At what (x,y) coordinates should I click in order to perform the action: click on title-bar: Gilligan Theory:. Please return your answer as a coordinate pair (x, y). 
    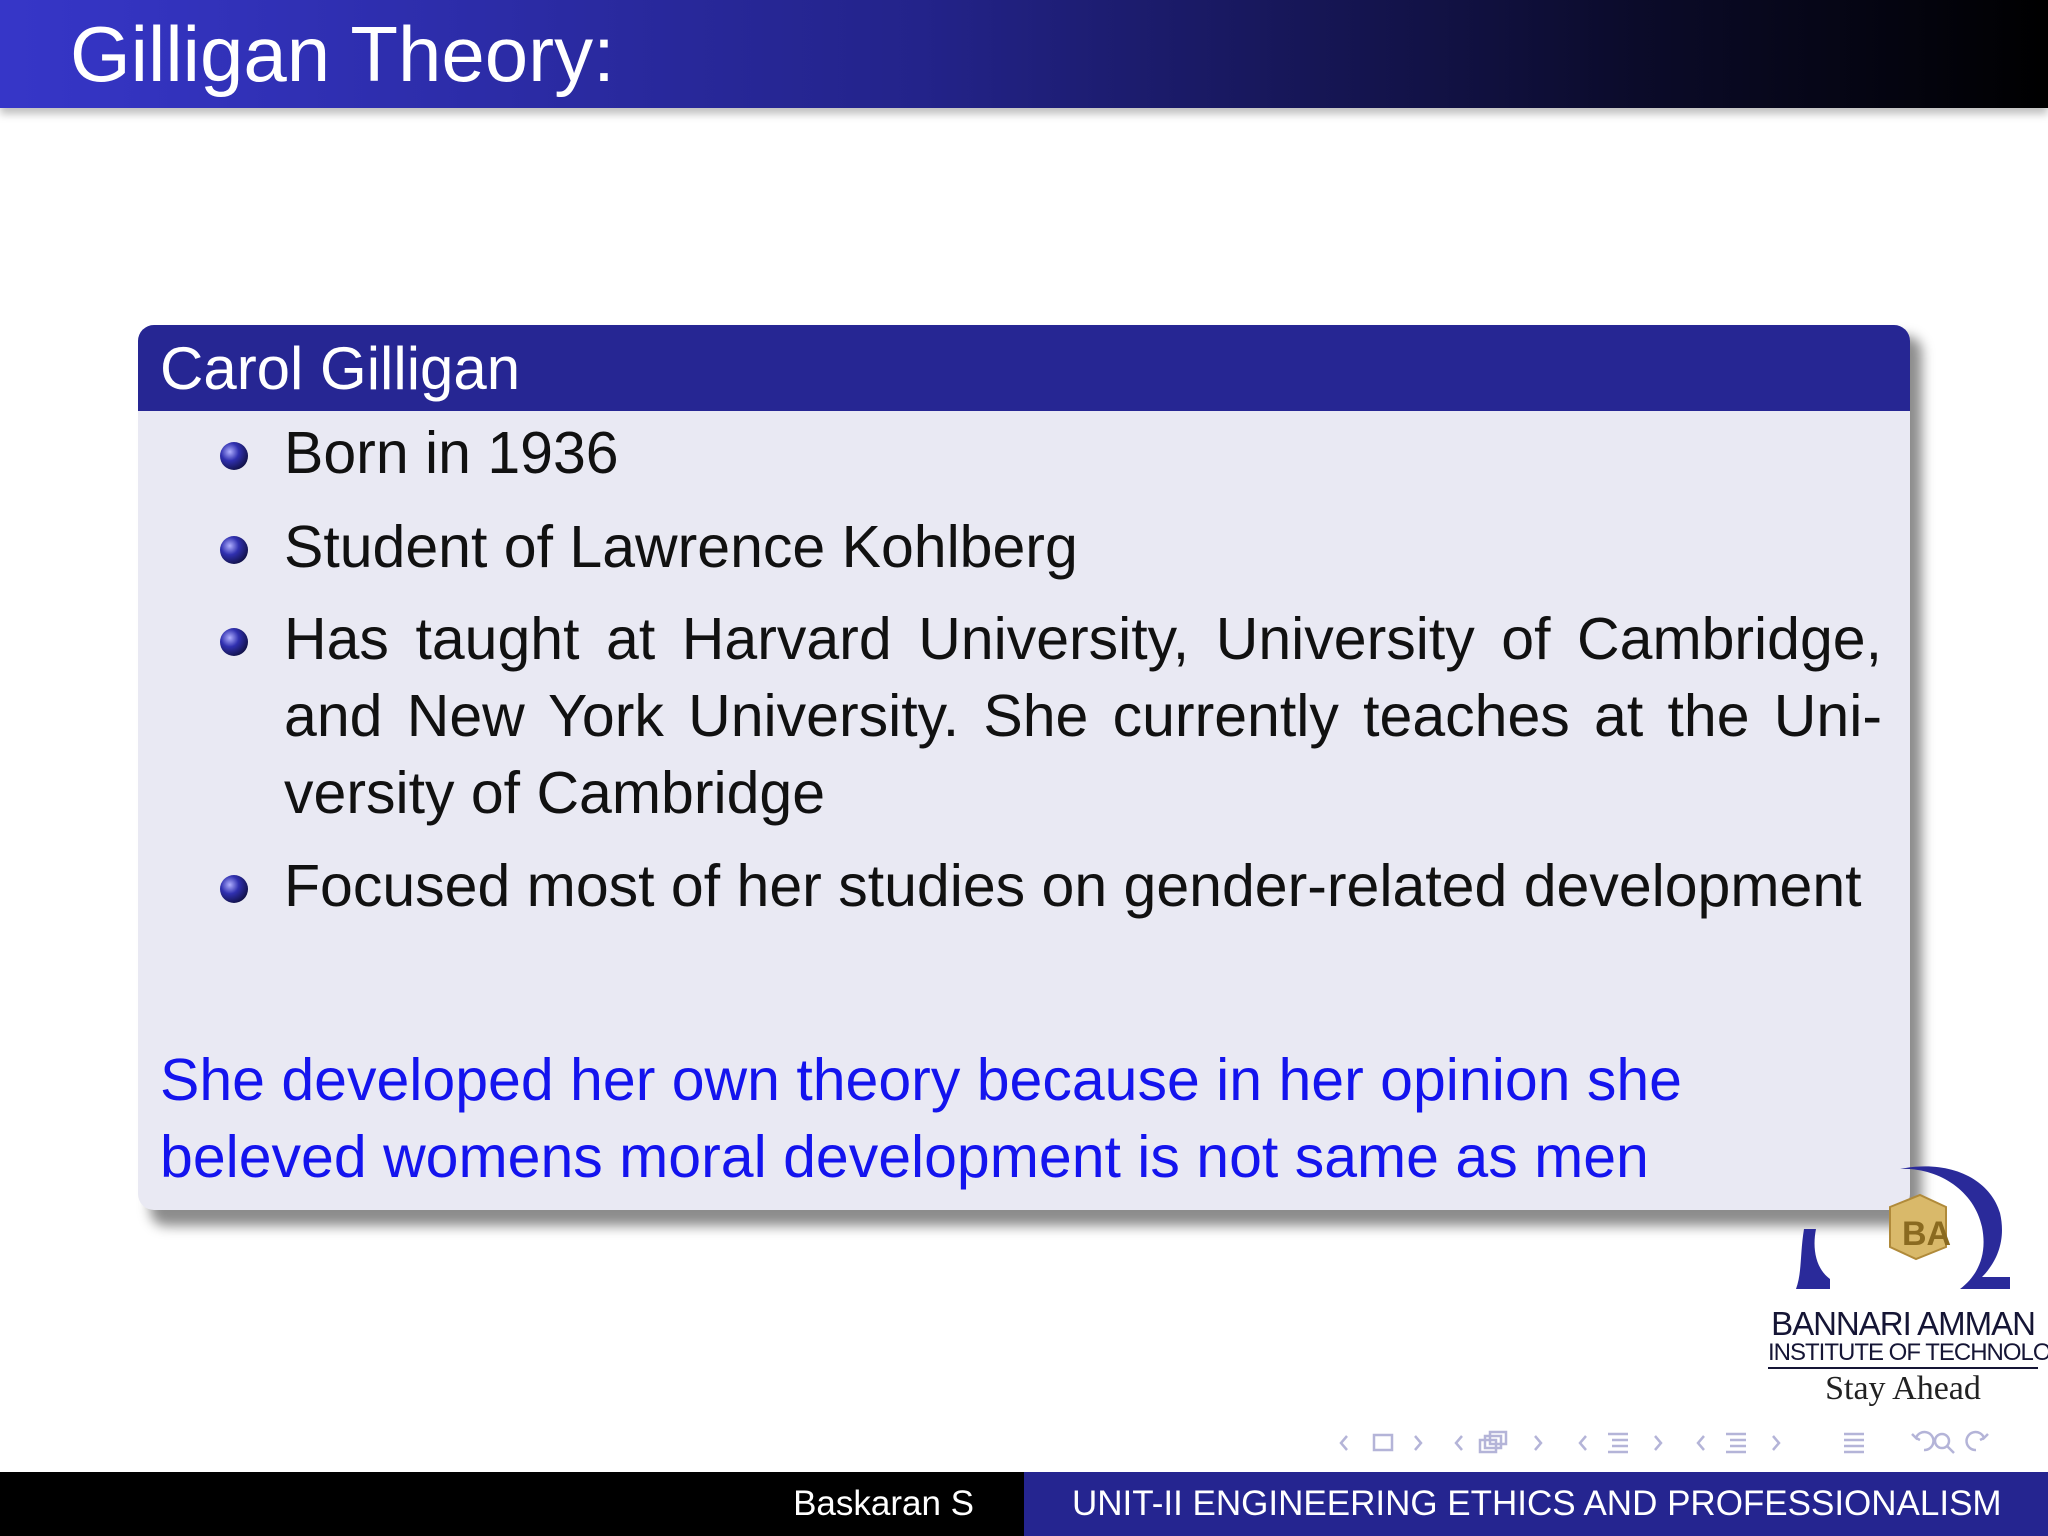
    Looking at the image, I should click on (1024, 54).